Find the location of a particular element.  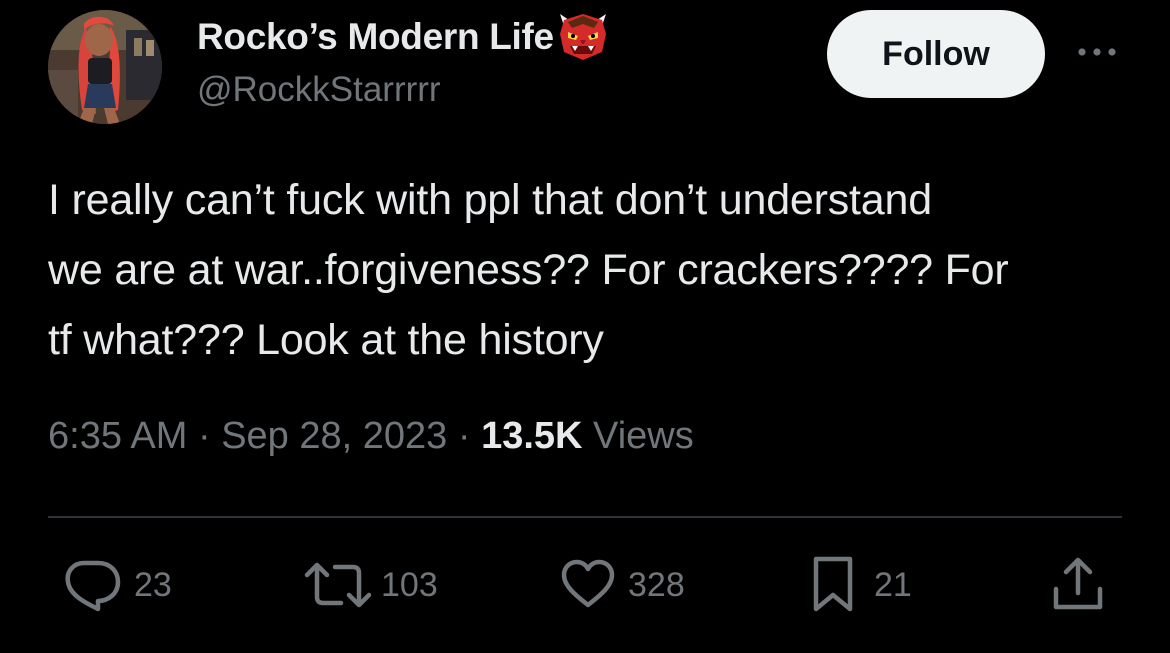

display-name: Rocko’s Modern Life is located at coordinates (375, 37).